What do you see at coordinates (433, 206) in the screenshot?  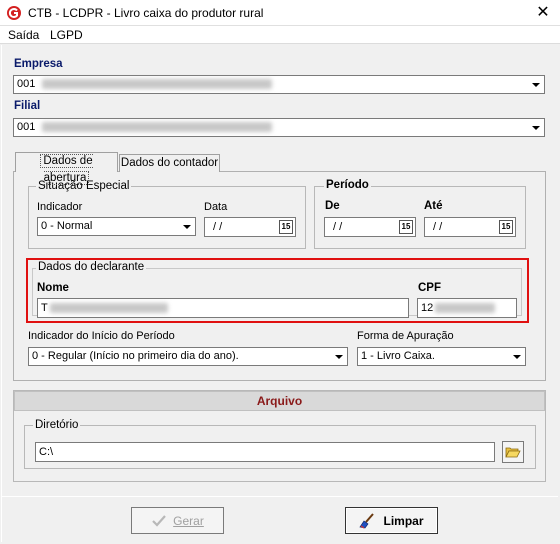 I see `ate-label: Até` at bounding box center [433, 206].